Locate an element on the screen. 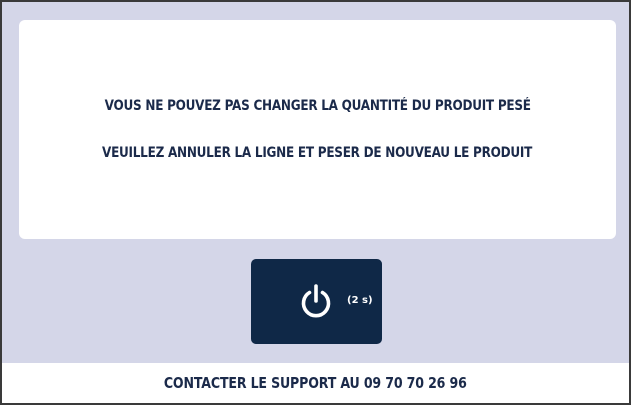  power-button: (2 s) is located at coordinates (316, 301).